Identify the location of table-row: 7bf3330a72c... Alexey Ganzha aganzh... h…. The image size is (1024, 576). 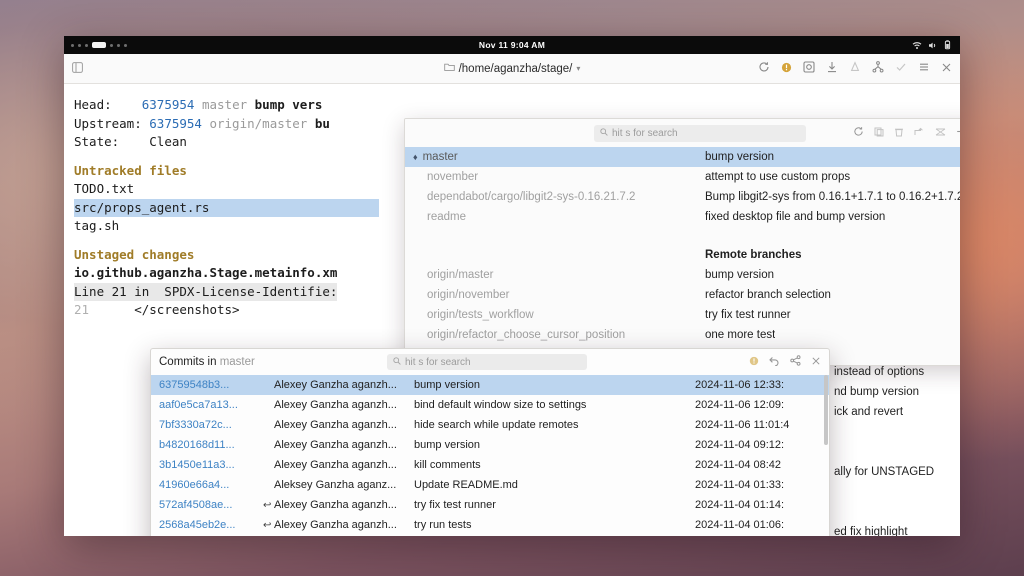
(490, 425).